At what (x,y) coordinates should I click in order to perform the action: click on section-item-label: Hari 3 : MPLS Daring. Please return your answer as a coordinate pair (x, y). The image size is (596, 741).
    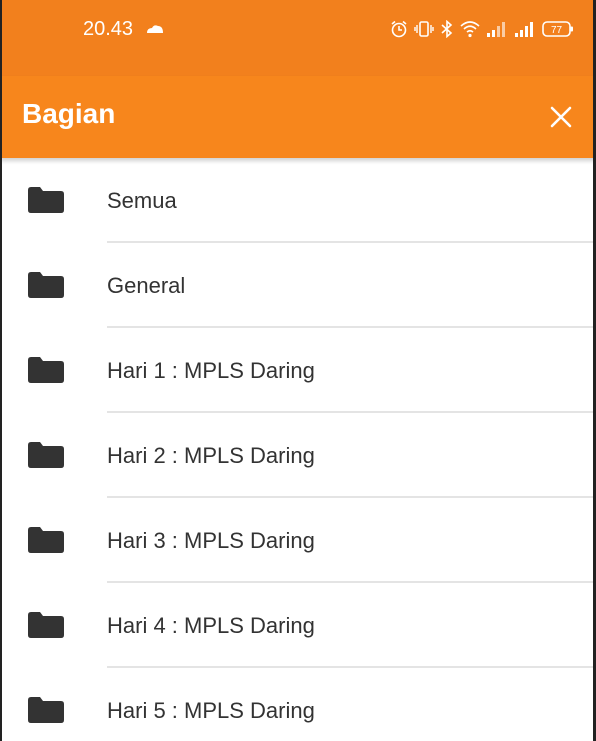
    Looking at the image, I should click on (211, 540).